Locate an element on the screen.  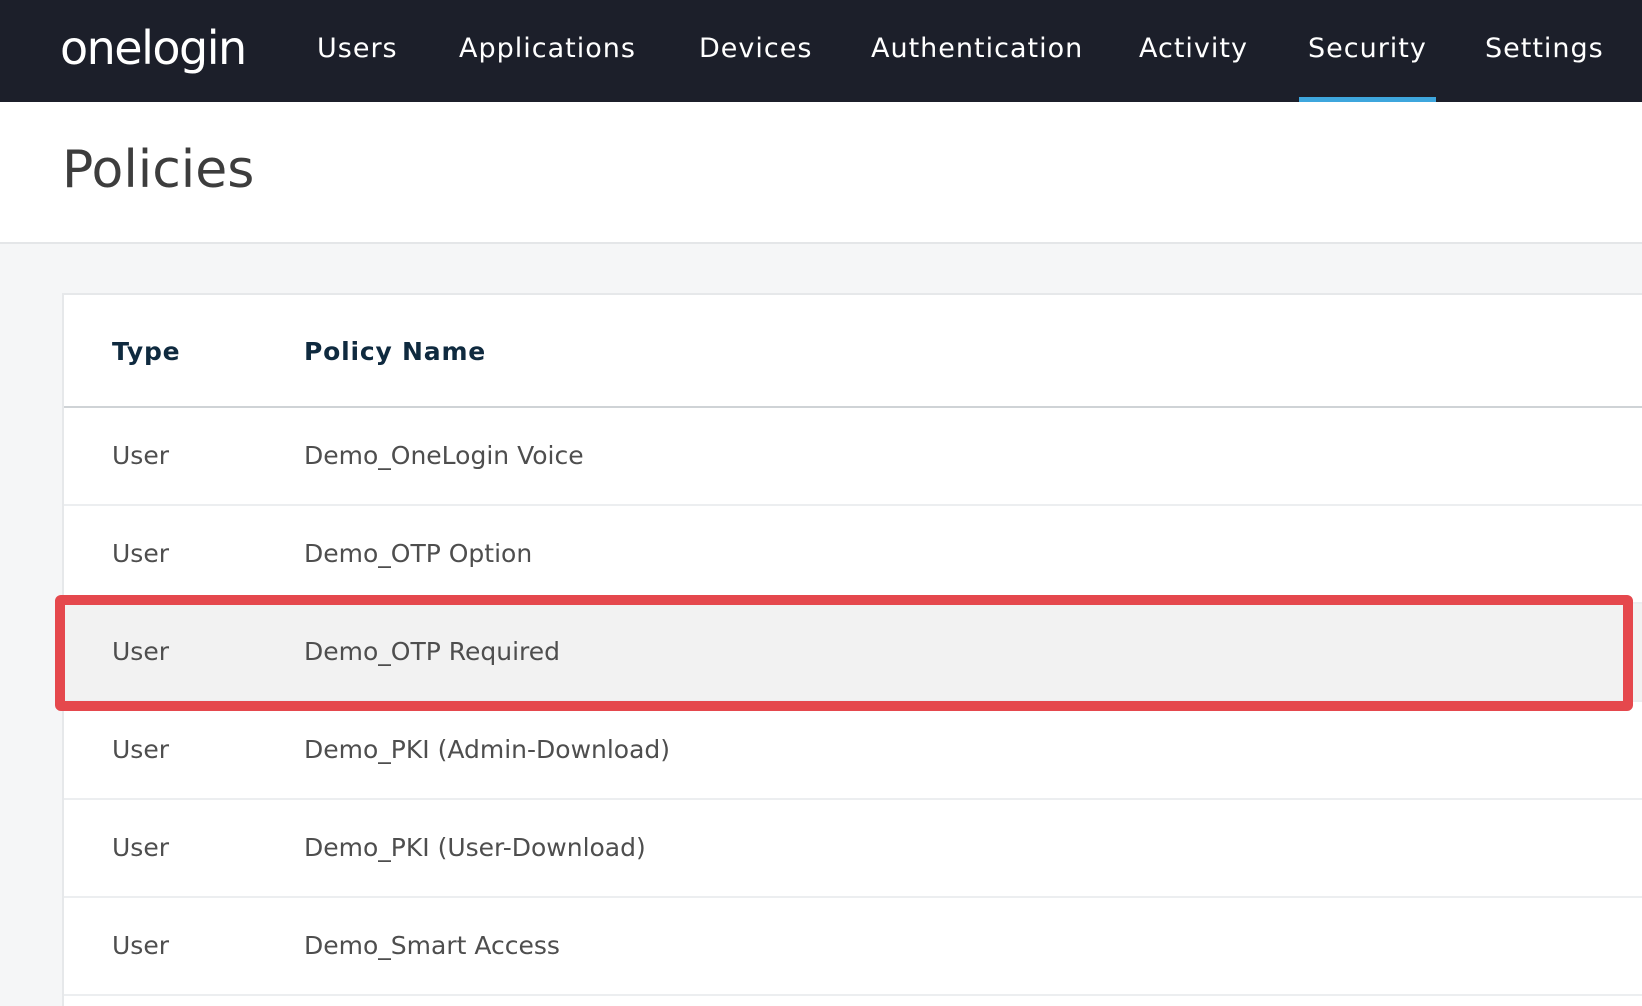
table-row: User Demo_Smart Access is located at coordinates (853, 947).